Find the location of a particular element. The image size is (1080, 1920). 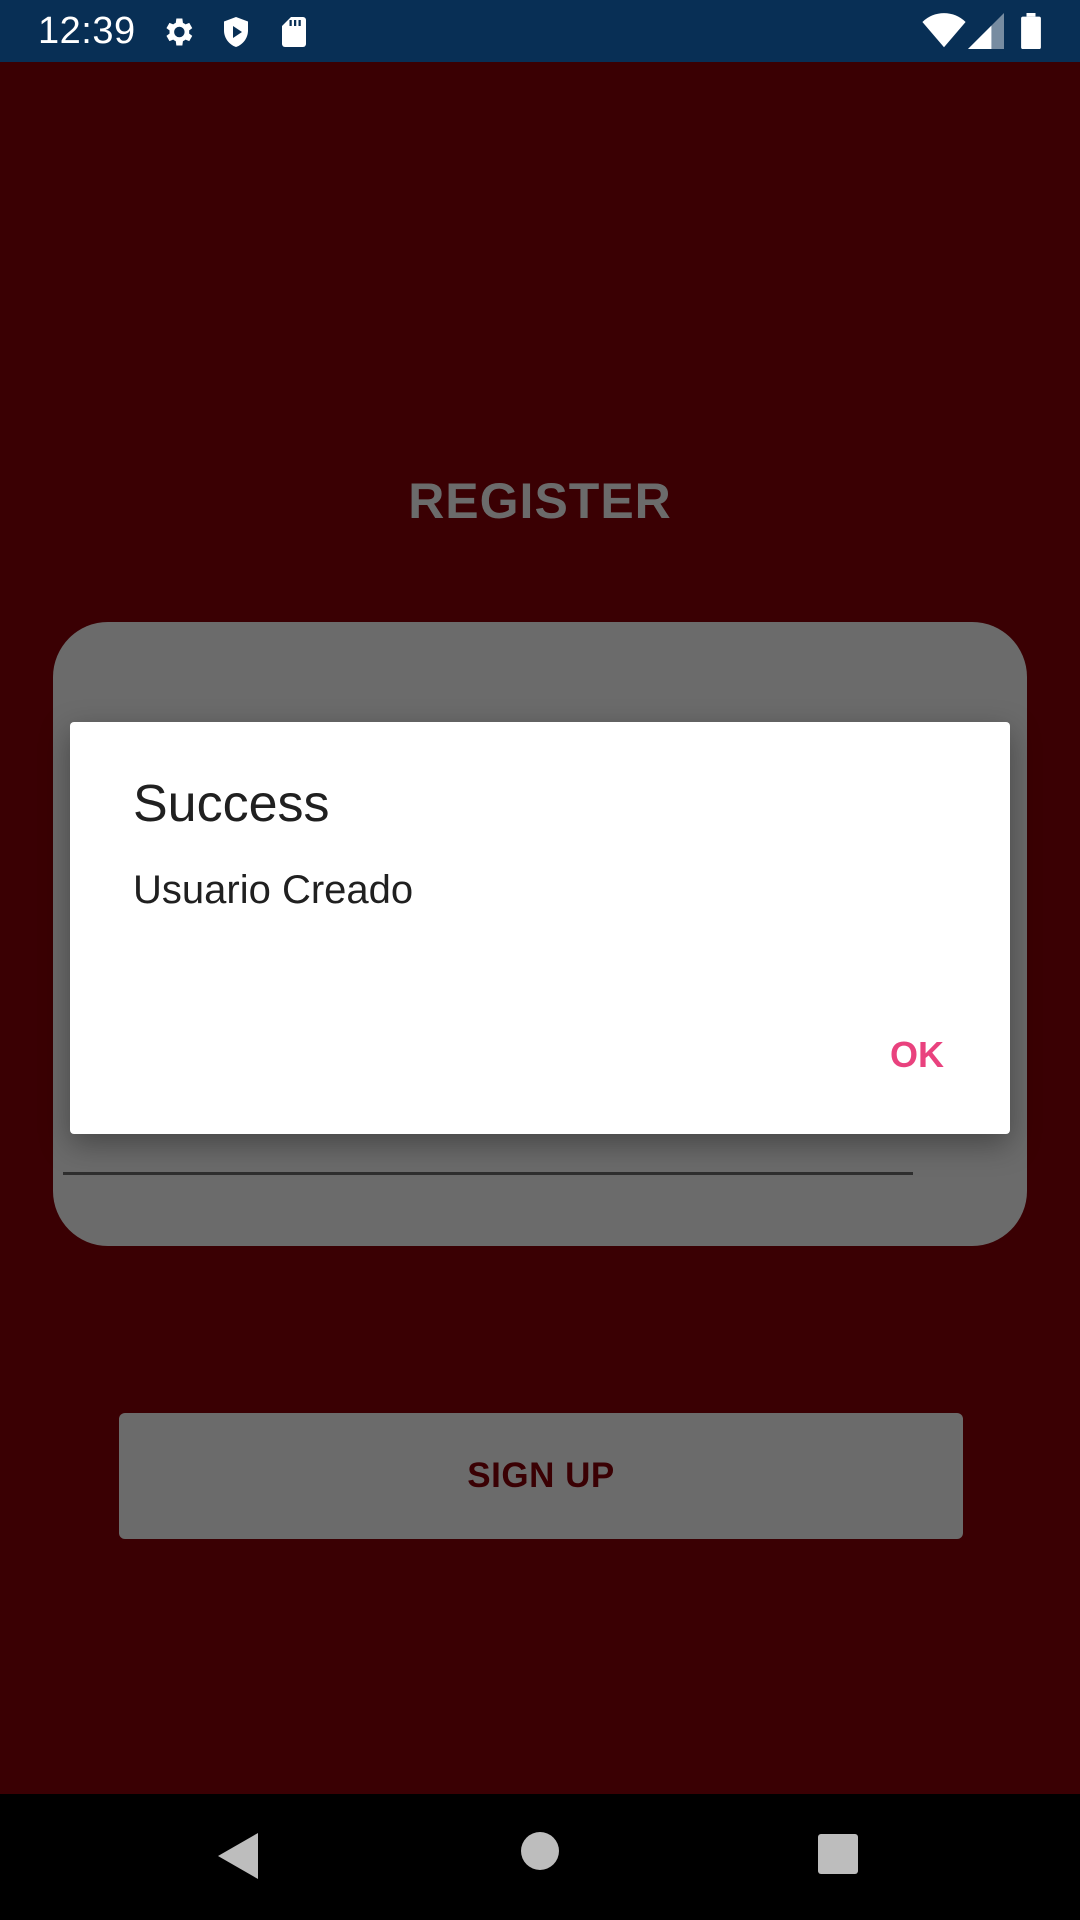

recents-icon is located at coordinates (838, 1856).